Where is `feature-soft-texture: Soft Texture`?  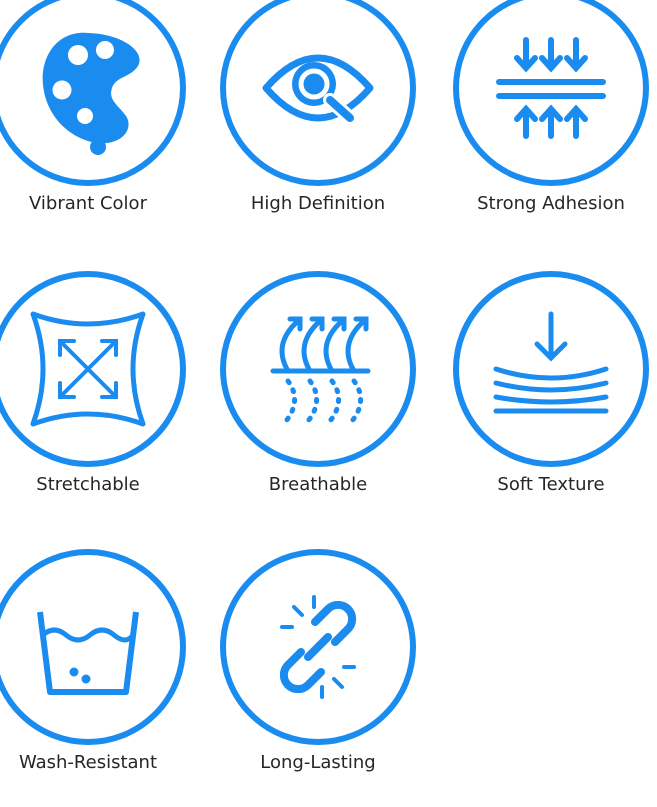
feature-soft-texture: Soft Texture is located at coordinates (551, 399).